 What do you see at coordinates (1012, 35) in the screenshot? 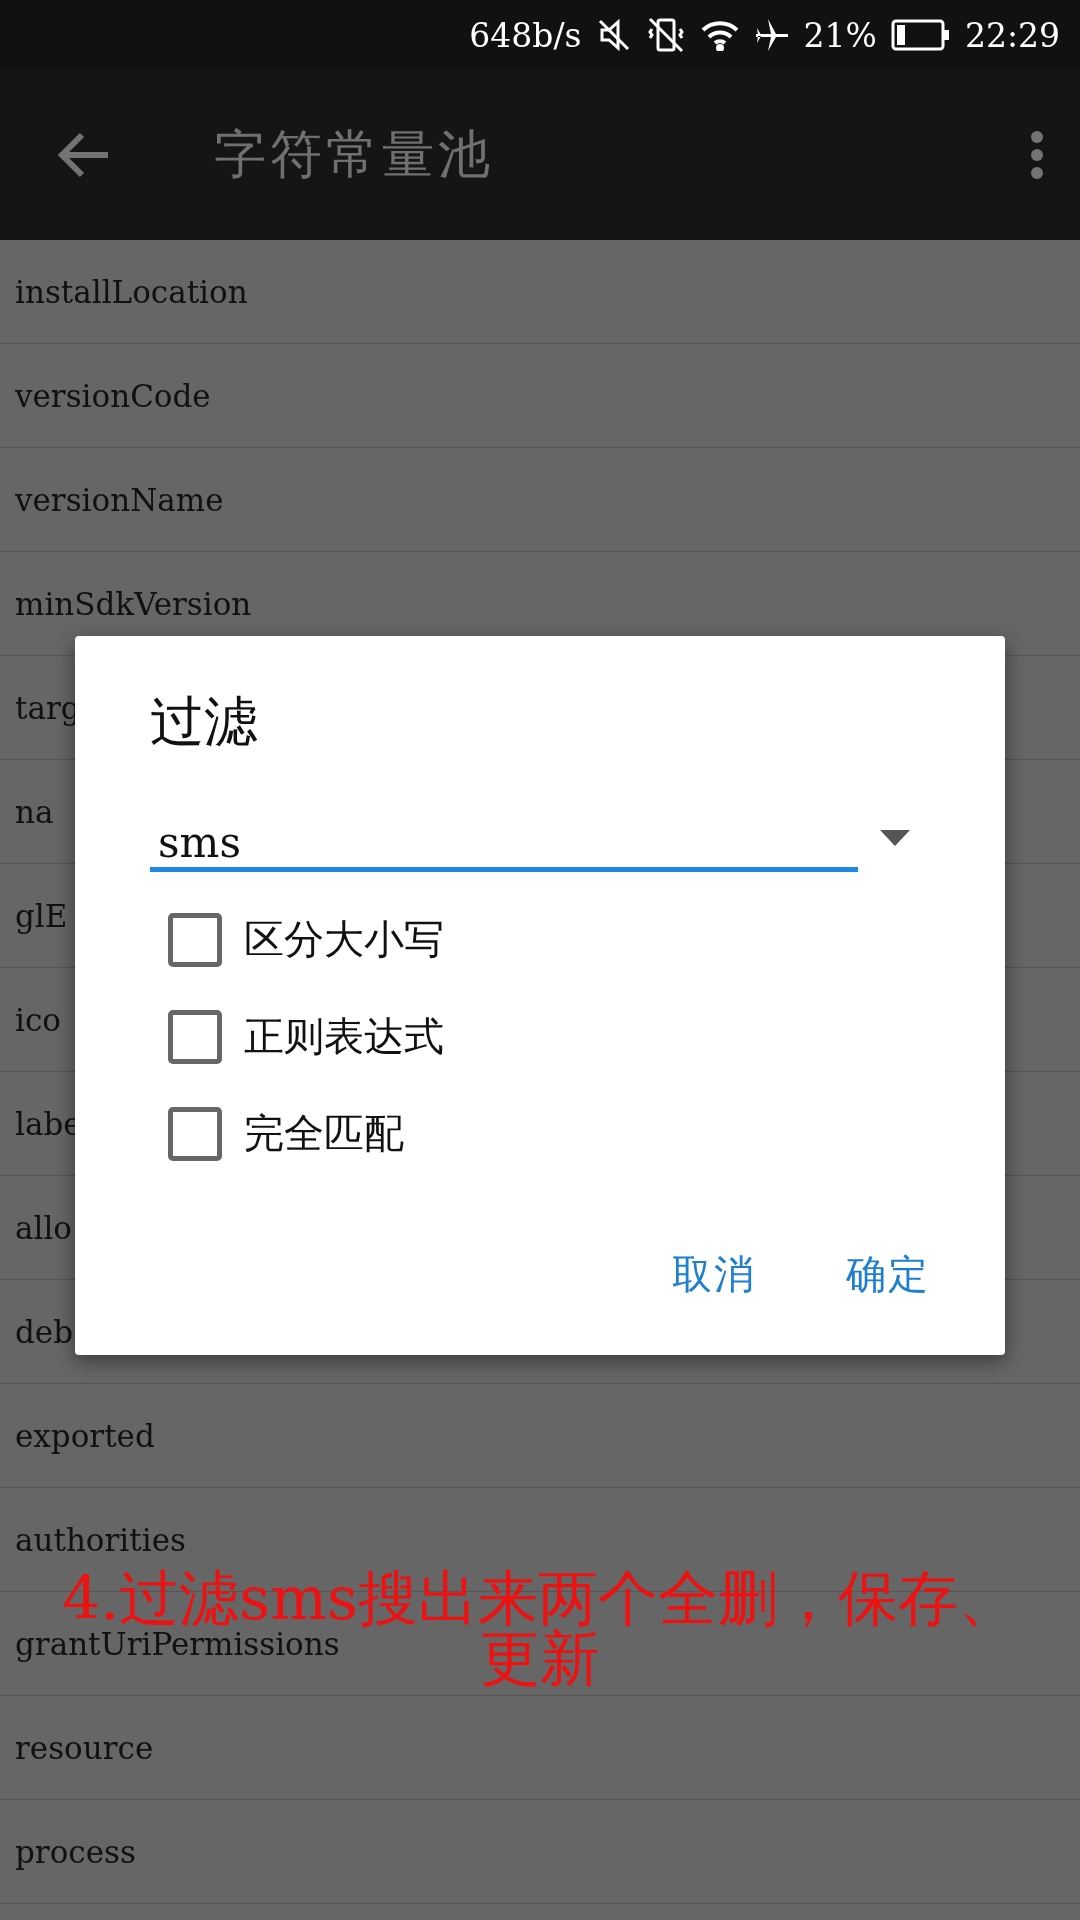
I see `clock: 22:29` at bounding box center [1012, 35].